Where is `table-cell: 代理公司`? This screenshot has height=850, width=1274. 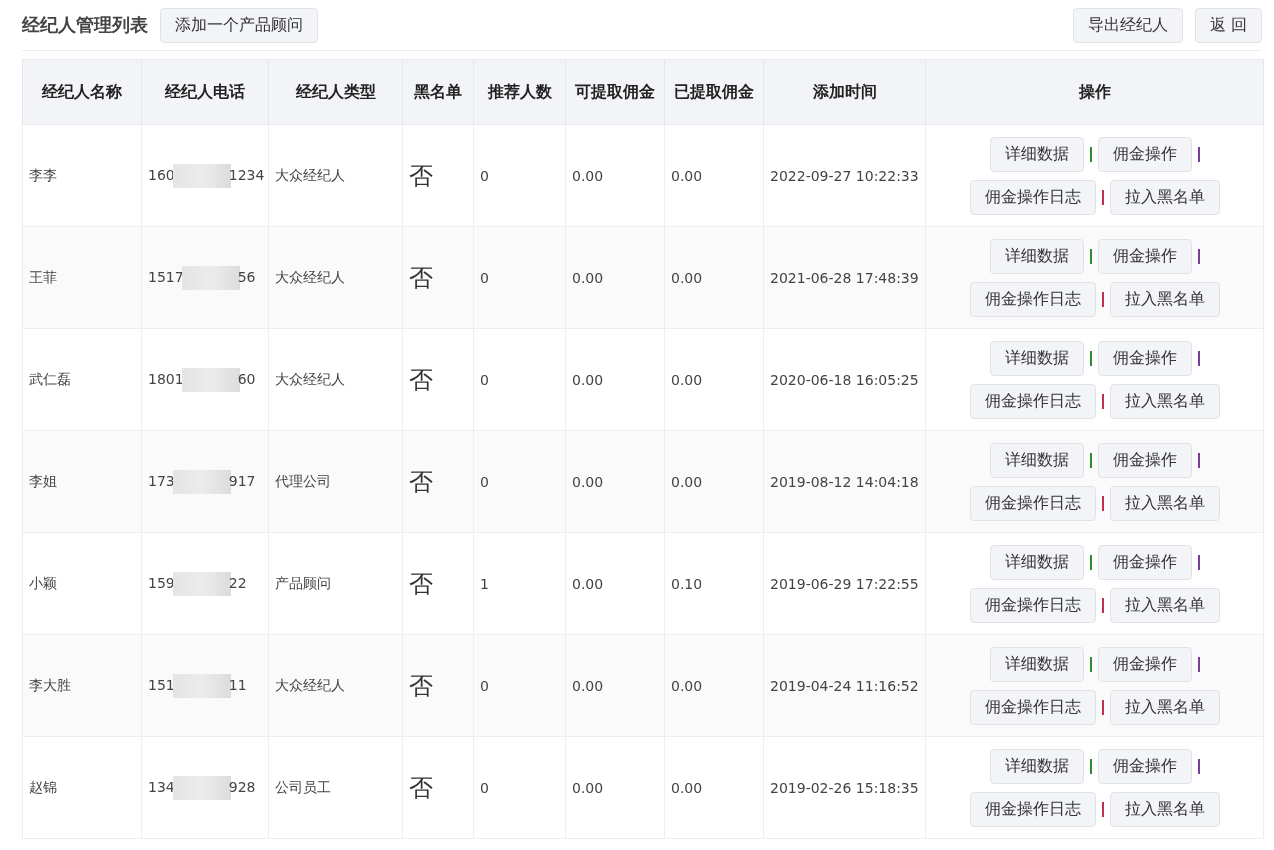
table-cell: 代理公司 is located at coordinates (303, 480).